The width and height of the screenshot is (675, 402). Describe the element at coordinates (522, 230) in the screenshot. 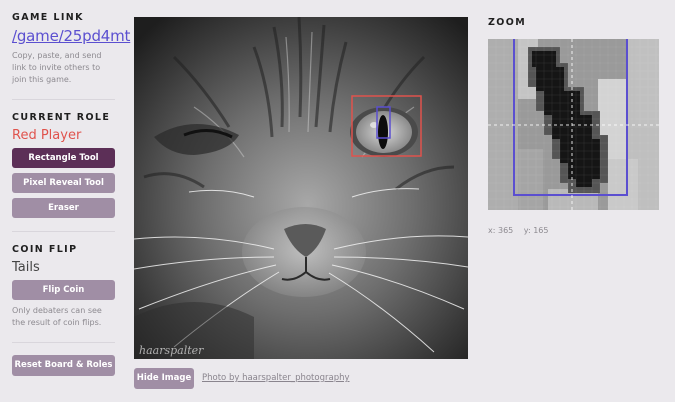

I see `zoom-coordinates: x: 365 y: 165` at that location.